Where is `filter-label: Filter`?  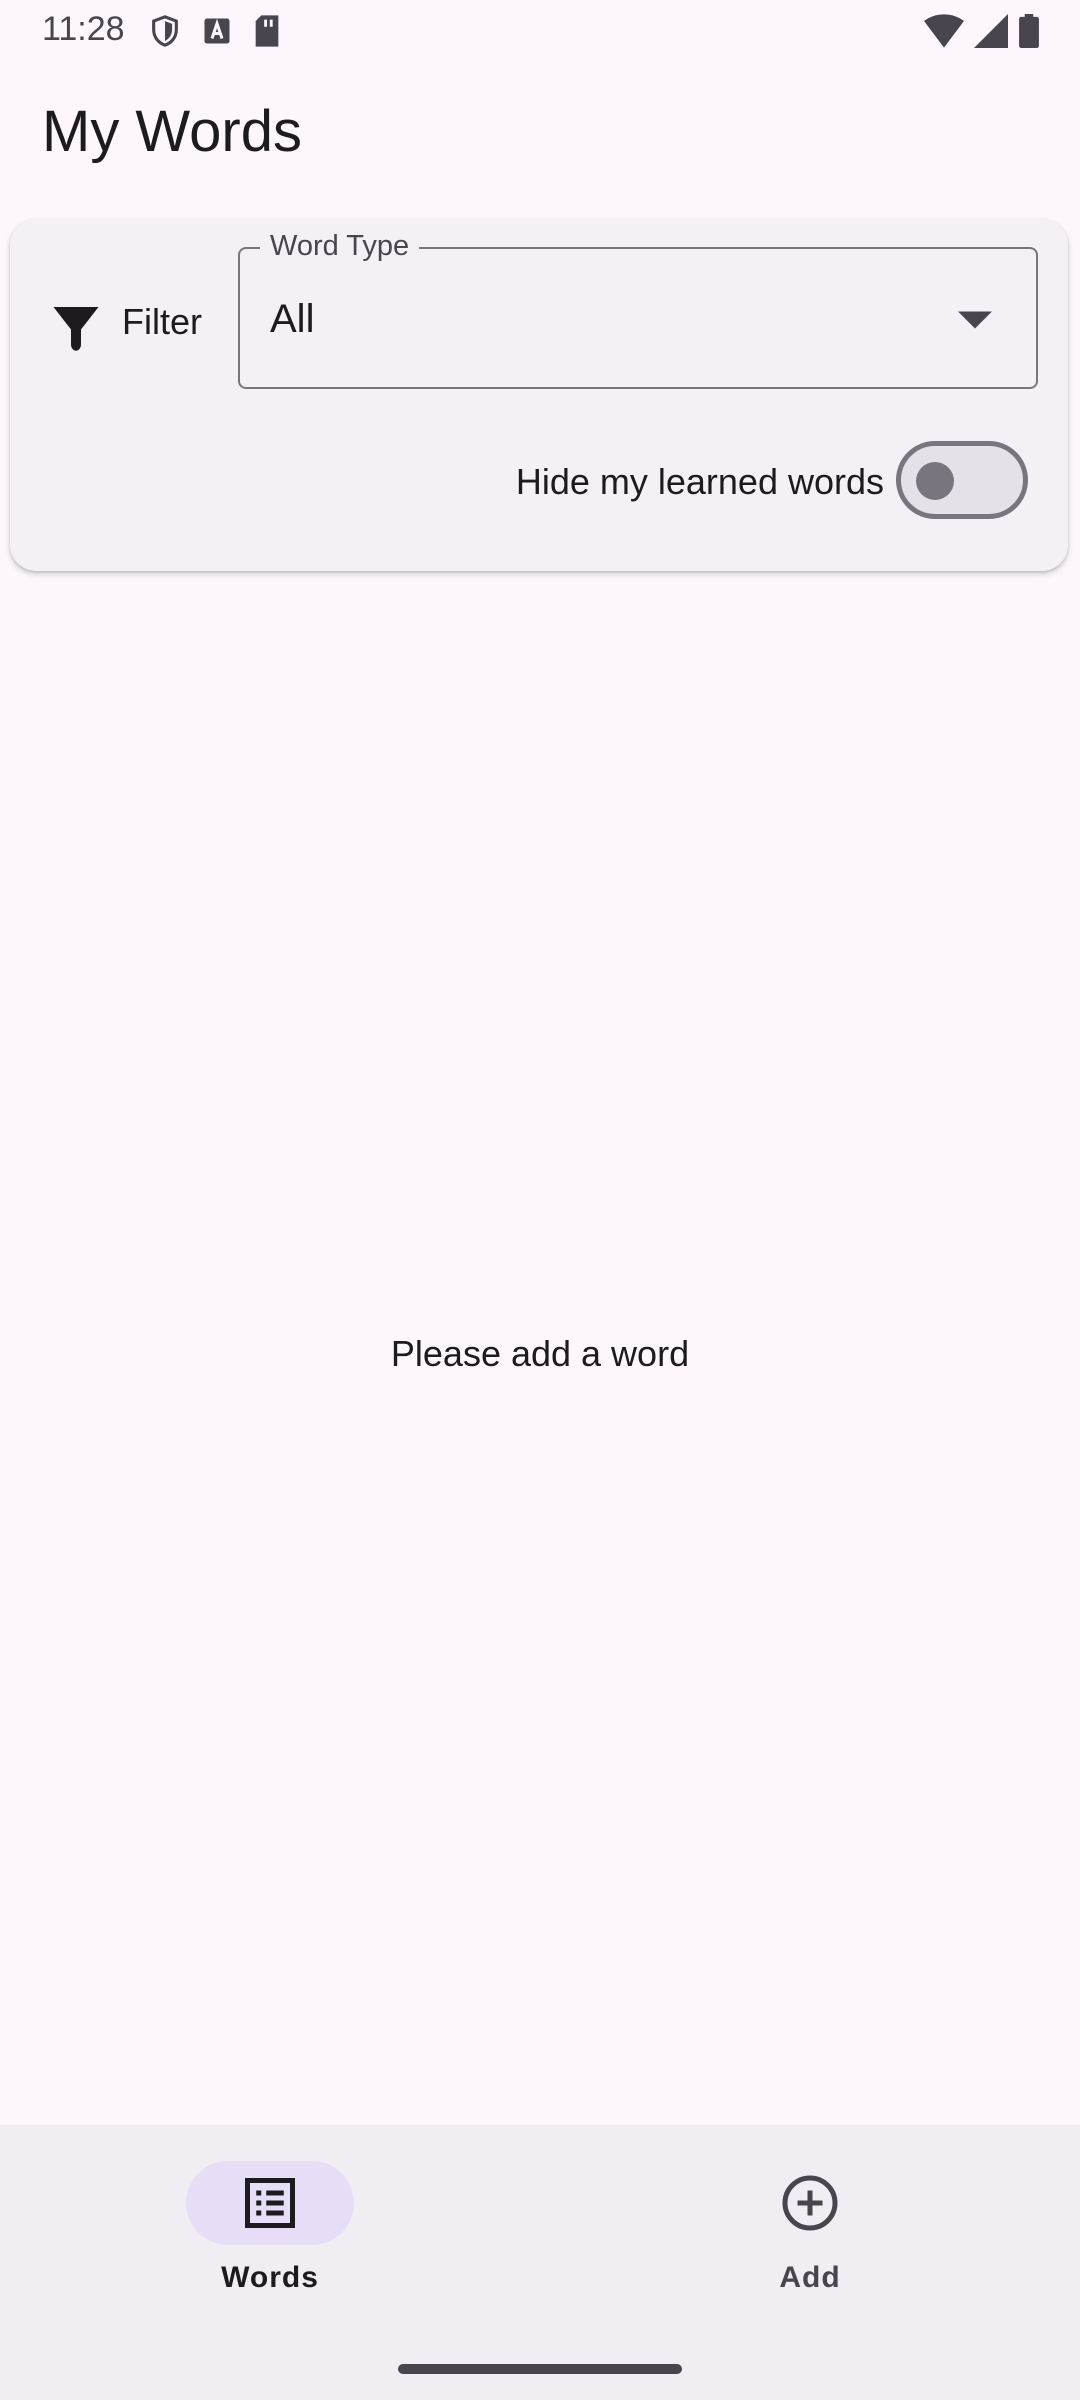 filter-label: Filter is located at coordinates (162, 321).